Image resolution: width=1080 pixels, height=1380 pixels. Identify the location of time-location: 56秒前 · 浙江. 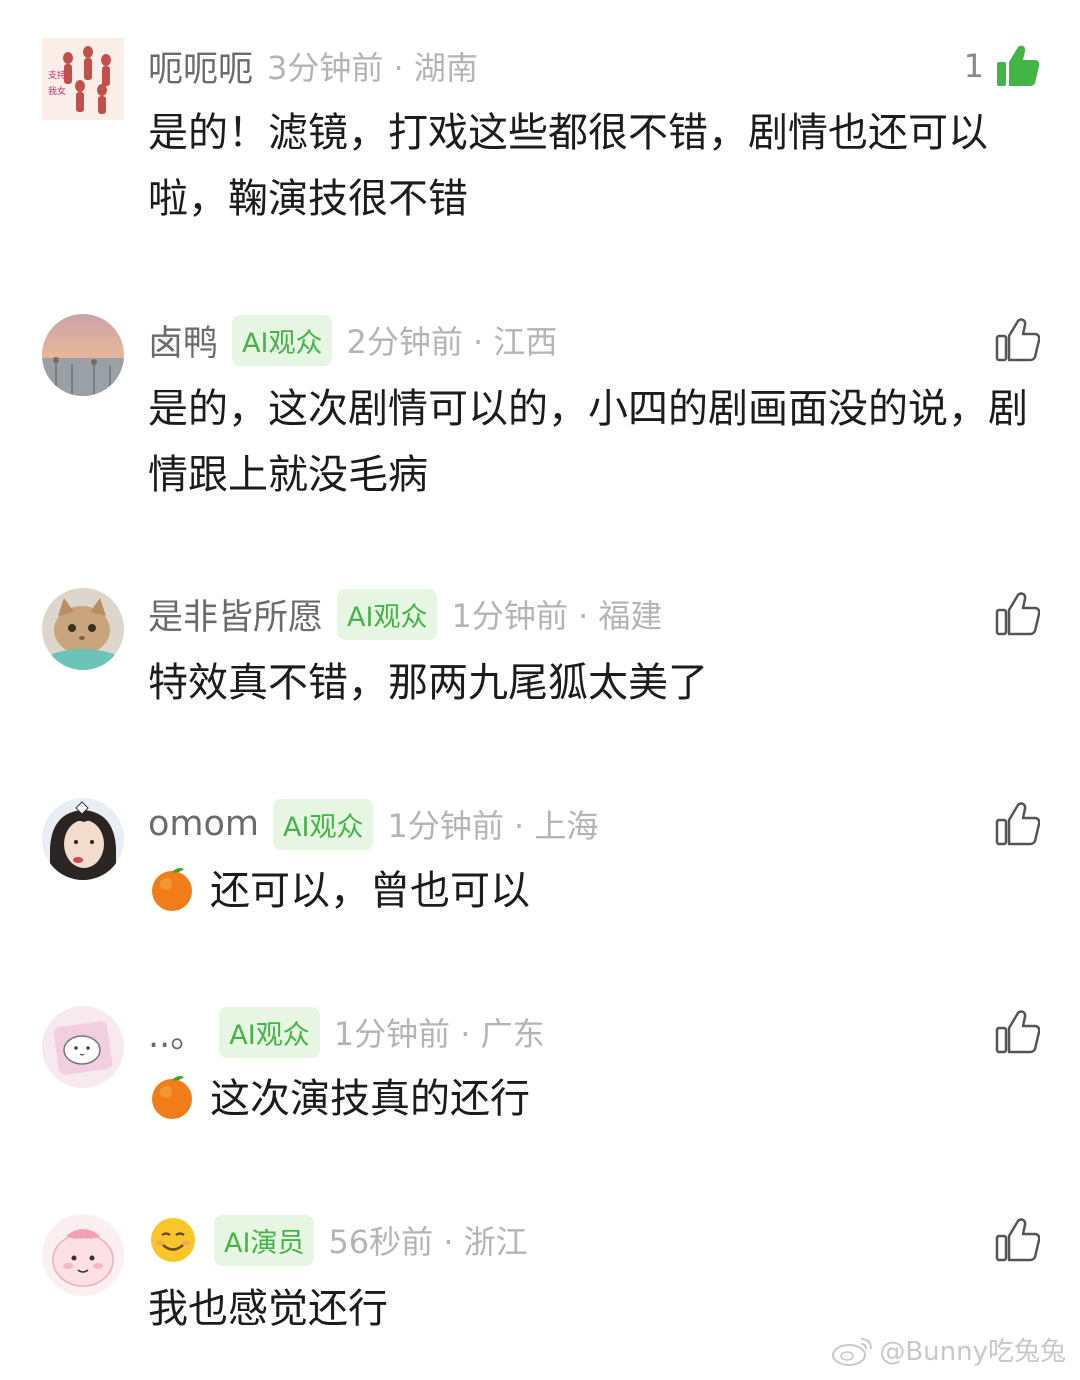
(428, 1242).